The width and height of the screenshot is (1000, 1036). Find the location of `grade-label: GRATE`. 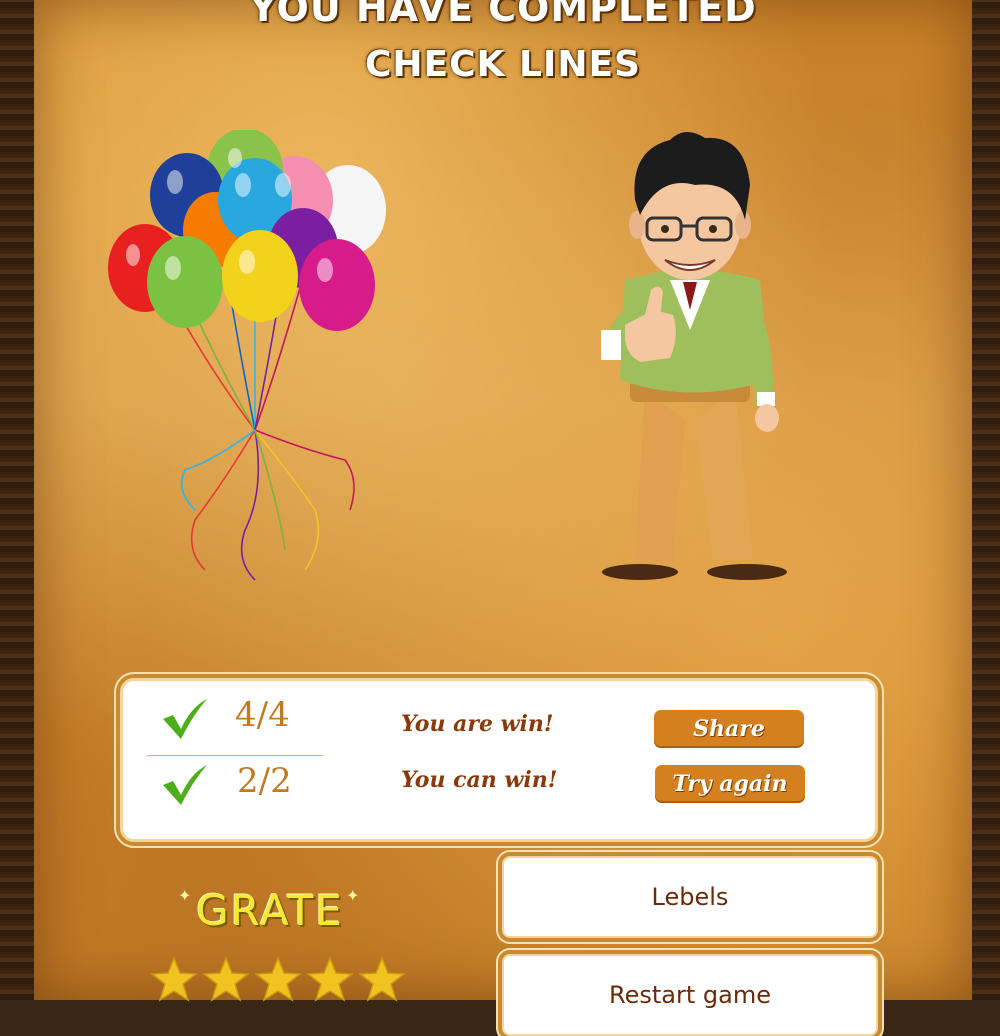

grade-label: GRATE is located at coordinates (270, 910).